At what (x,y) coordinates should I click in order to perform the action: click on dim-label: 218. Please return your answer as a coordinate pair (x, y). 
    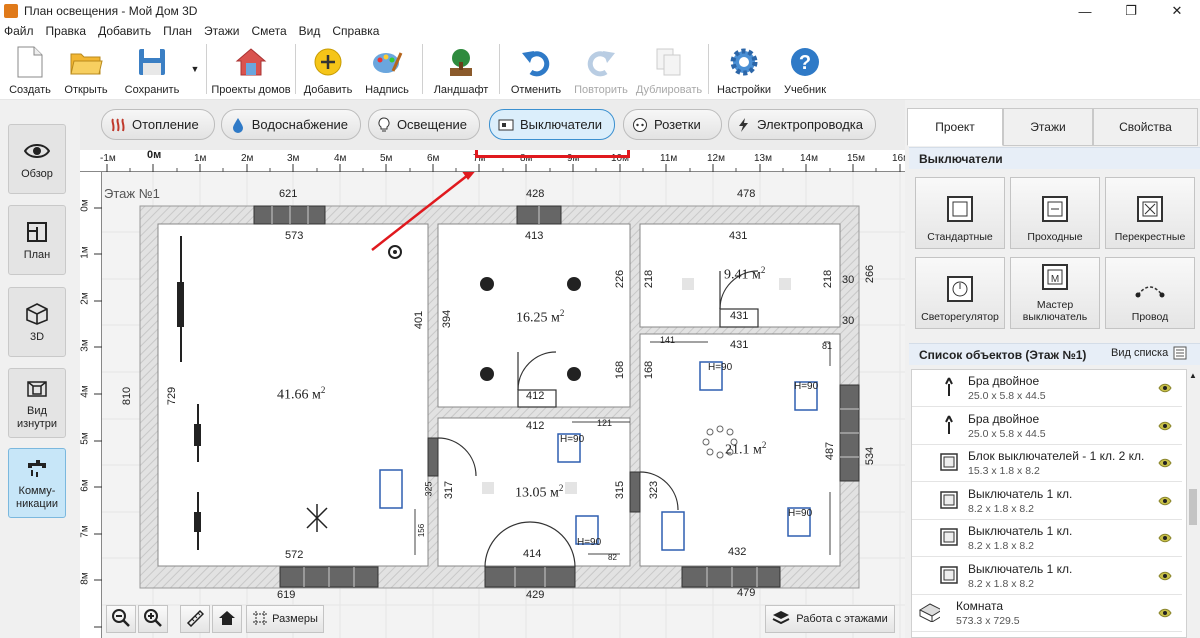
    Looking at the image, I should click on (828, 279).